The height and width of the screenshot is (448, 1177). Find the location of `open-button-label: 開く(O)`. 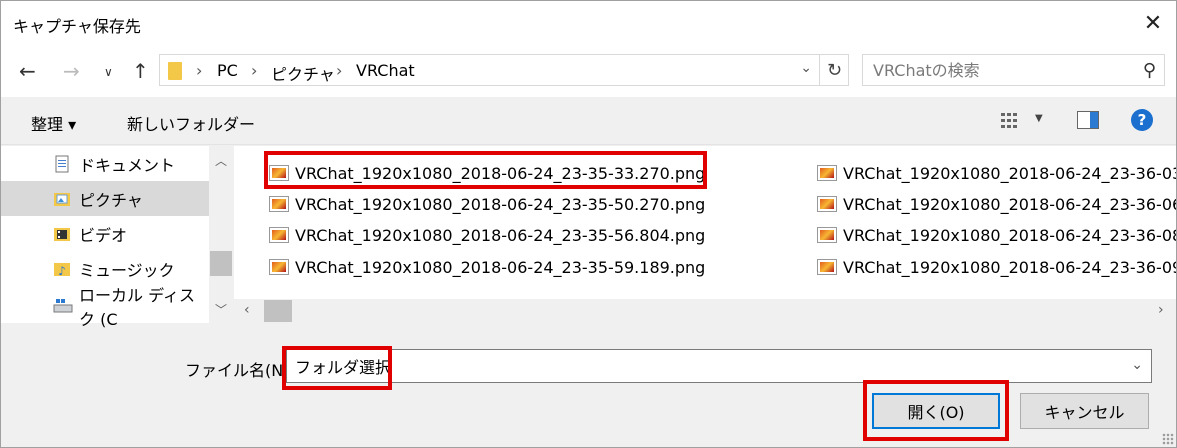

open-button-label: 開く(O) is located at coordinates (936, 412).